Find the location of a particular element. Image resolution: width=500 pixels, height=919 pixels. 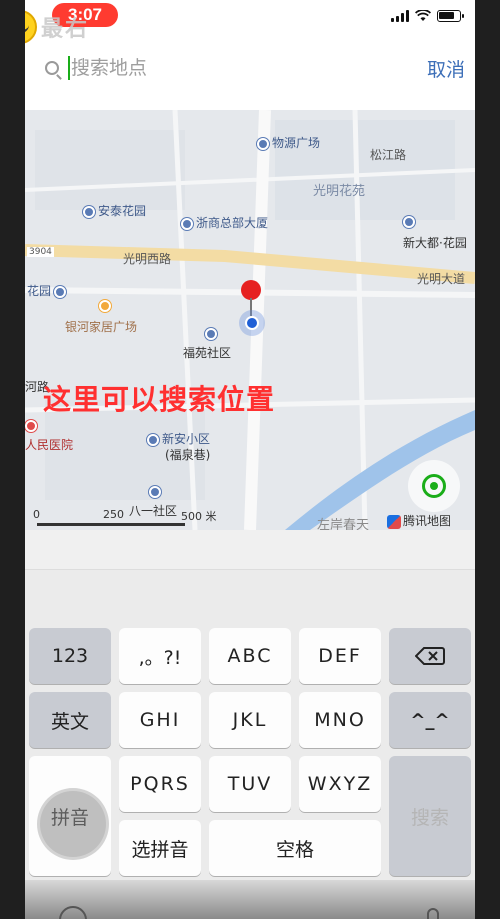

search-hint-annotation: 这里可以搜索位置 is located at coordinates (159, 399).